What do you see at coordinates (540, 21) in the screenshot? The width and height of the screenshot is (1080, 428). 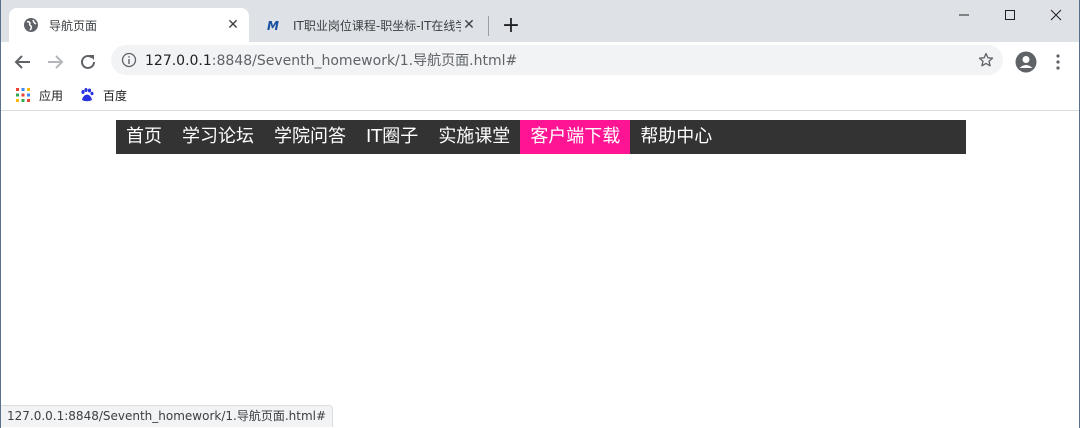 I see `tab-strip: 导航页面 ✕ M IT职业岗位课程-职坐标-IT在线学 ✕ +` at bounding box center [540, 21].